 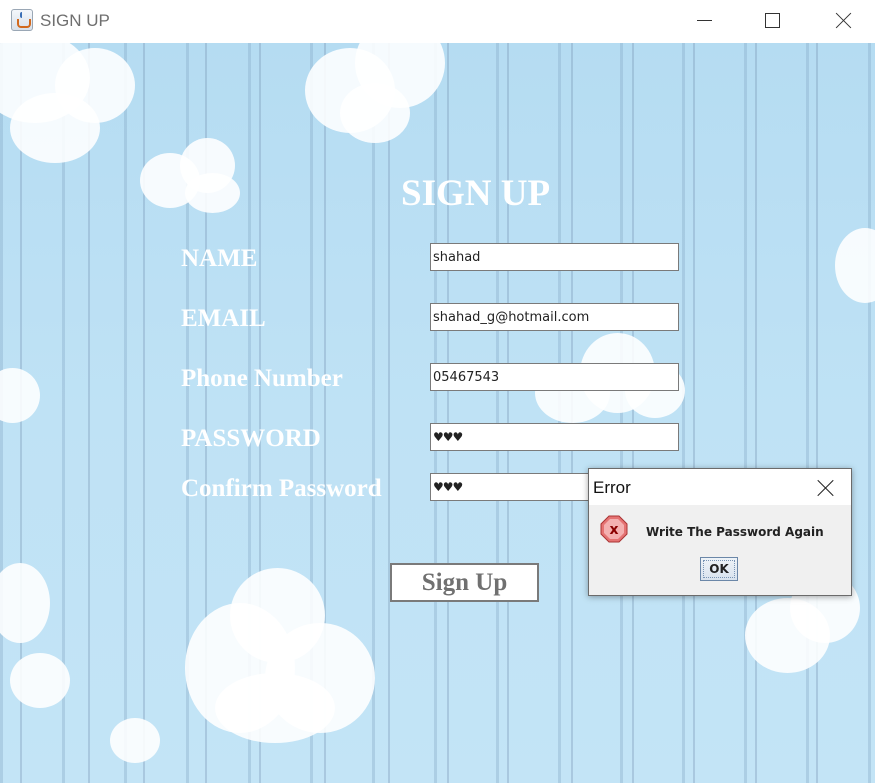 I want to click on phone-number-label: Phone Number, so click(x=262, y=378).